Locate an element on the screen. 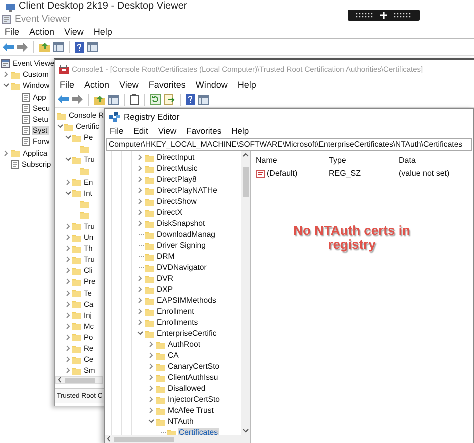 The height and width of the screenshot is (443, 474). column-header: Name is located at coordinates (292, 160).